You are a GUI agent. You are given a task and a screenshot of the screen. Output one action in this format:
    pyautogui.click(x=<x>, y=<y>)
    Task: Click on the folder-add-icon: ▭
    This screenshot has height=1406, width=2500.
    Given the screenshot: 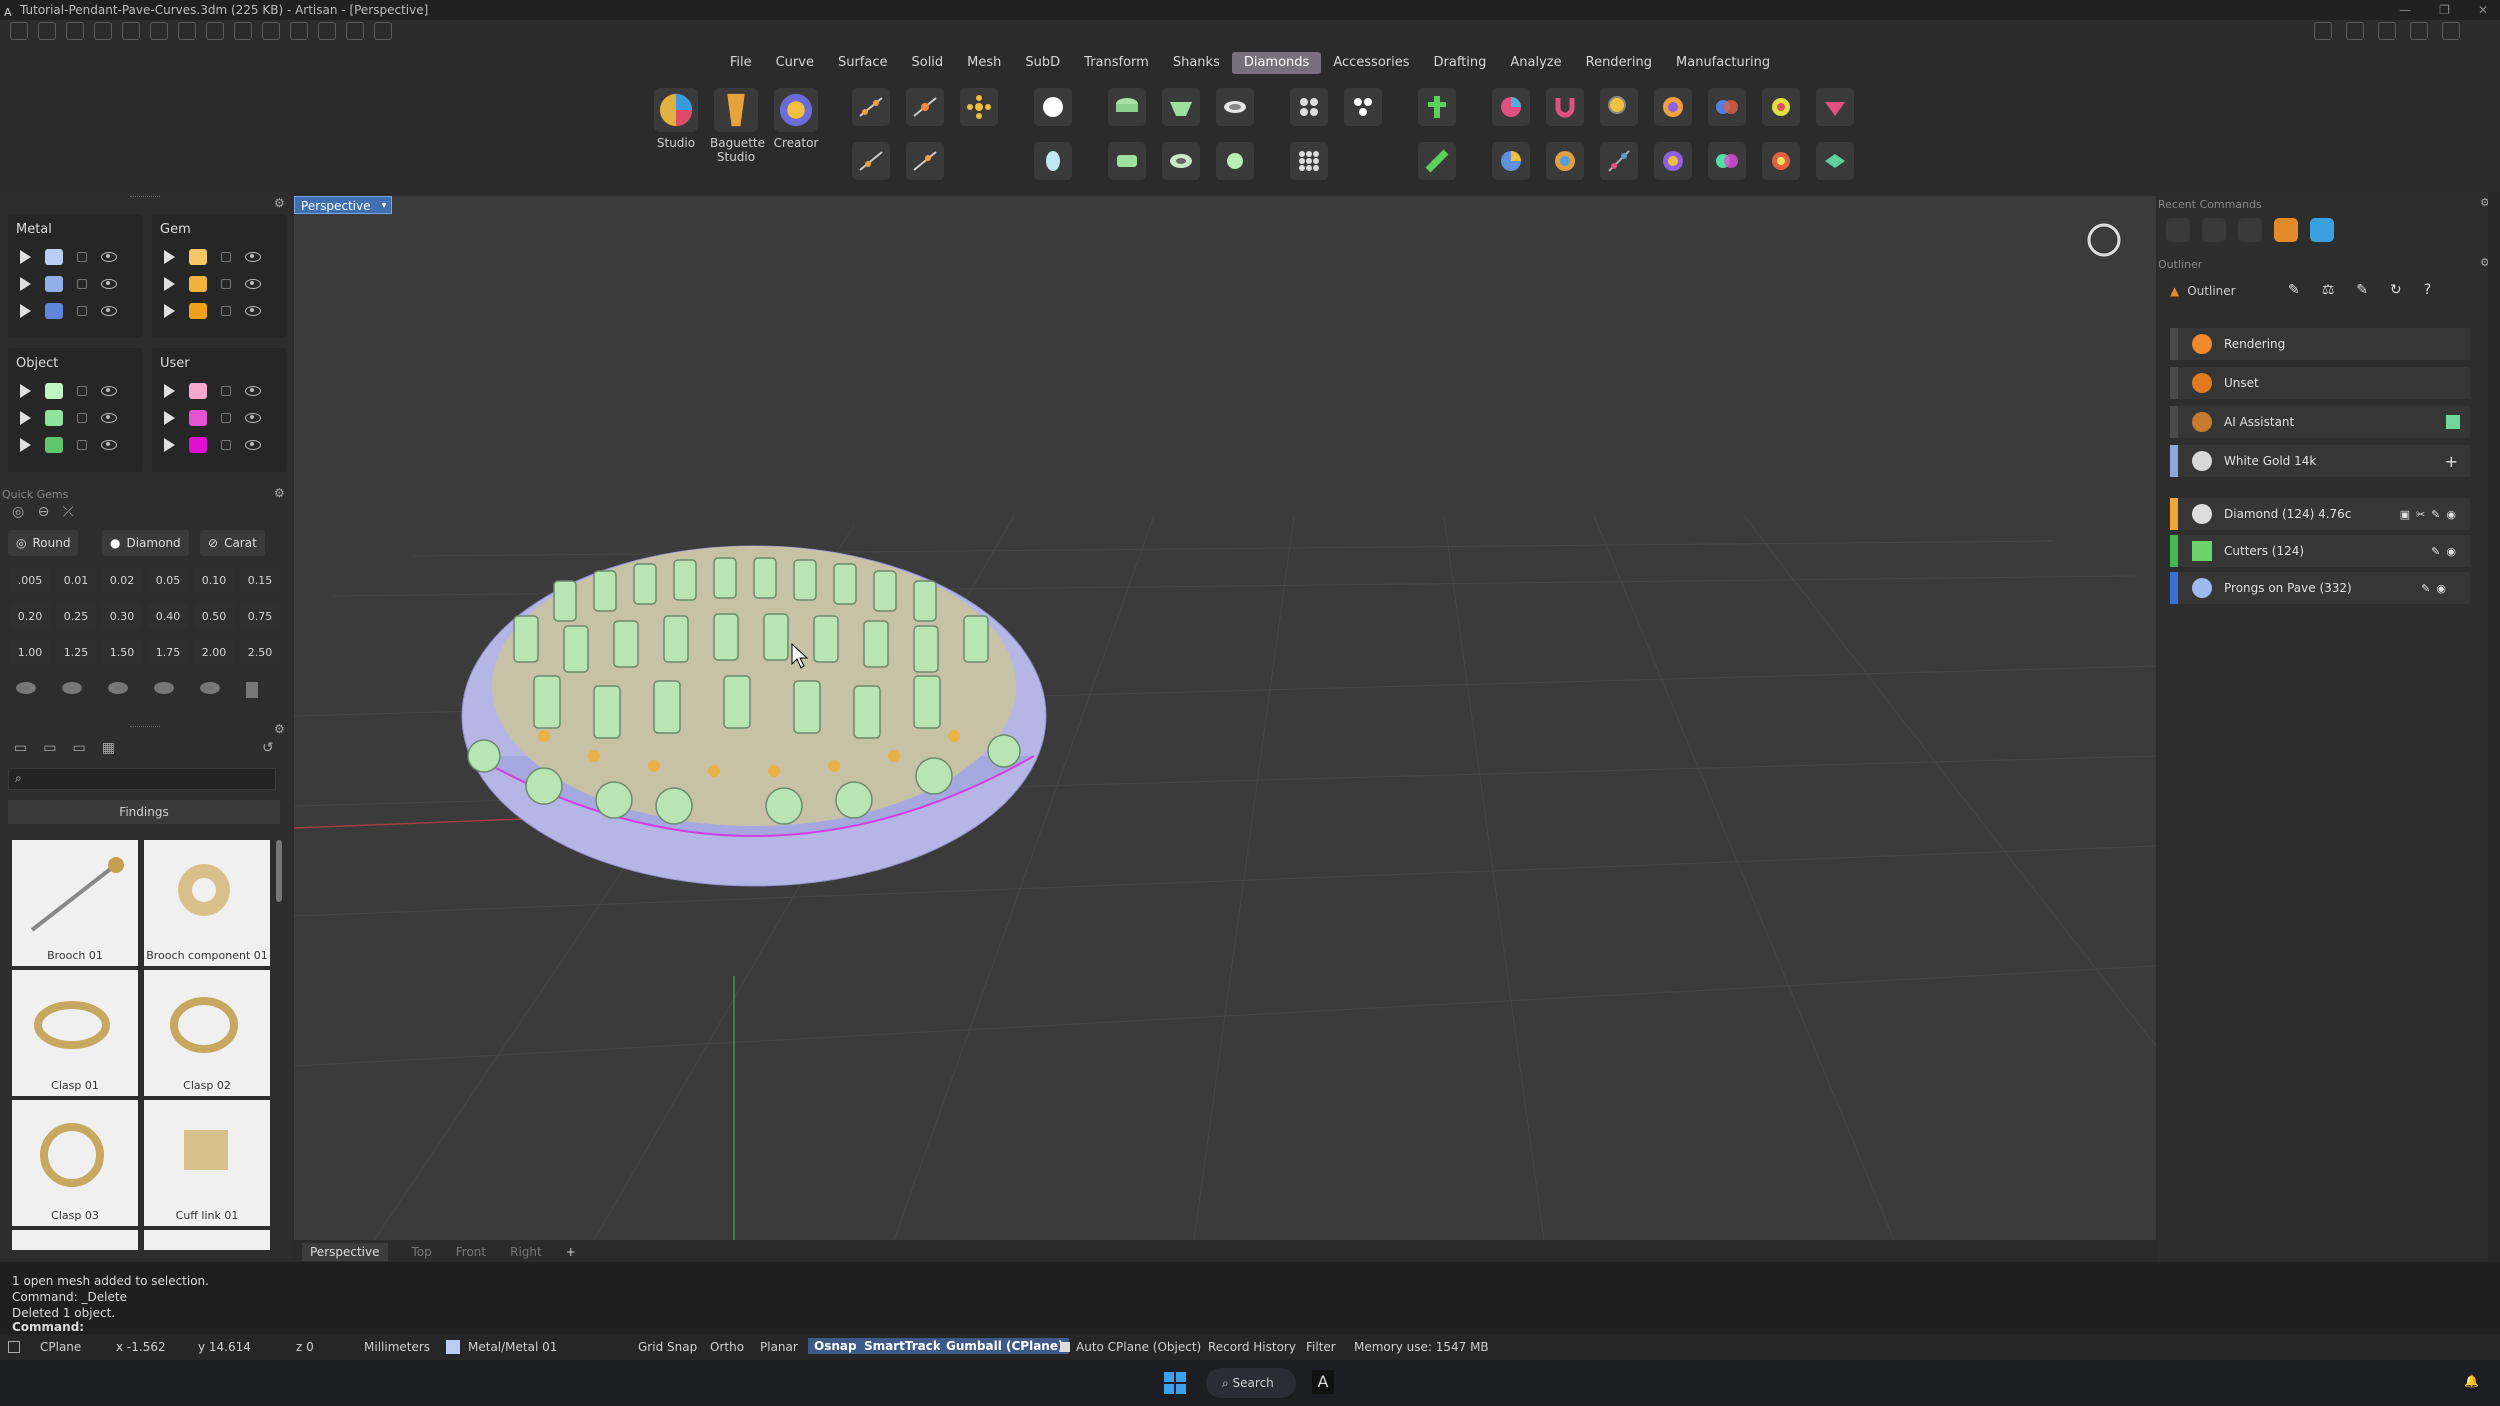 What is the action you would take?
    pyautogui.click(x=49, y=748)
    